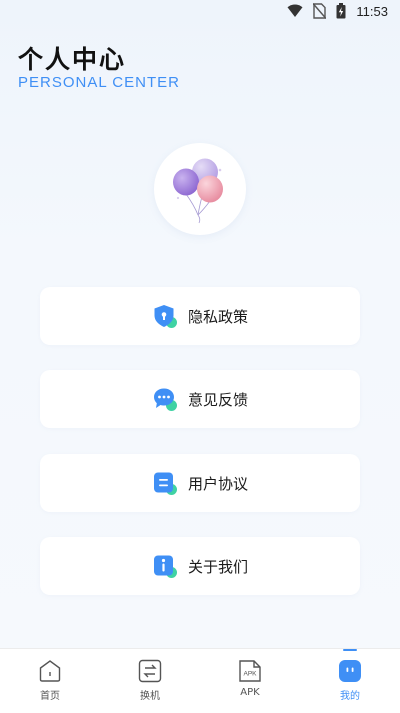 This screenshot has width=400, height=713. I want to click on balloons-icon, so click(198, 191).